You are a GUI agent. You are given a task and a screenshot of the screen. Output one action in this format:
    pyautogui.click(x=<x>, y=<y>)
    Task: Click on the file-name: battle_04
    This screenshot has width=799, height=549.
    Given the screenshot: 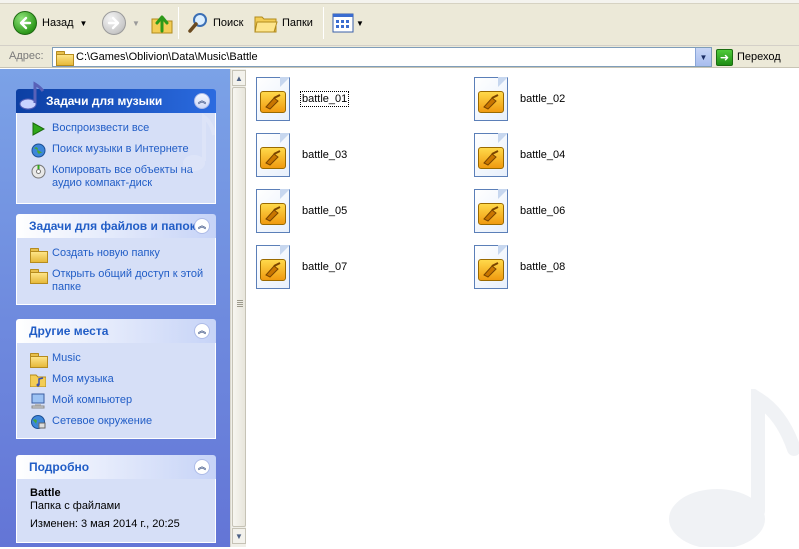 What is the action you would take?
    pyautogui.click(x=543, y=155)
    